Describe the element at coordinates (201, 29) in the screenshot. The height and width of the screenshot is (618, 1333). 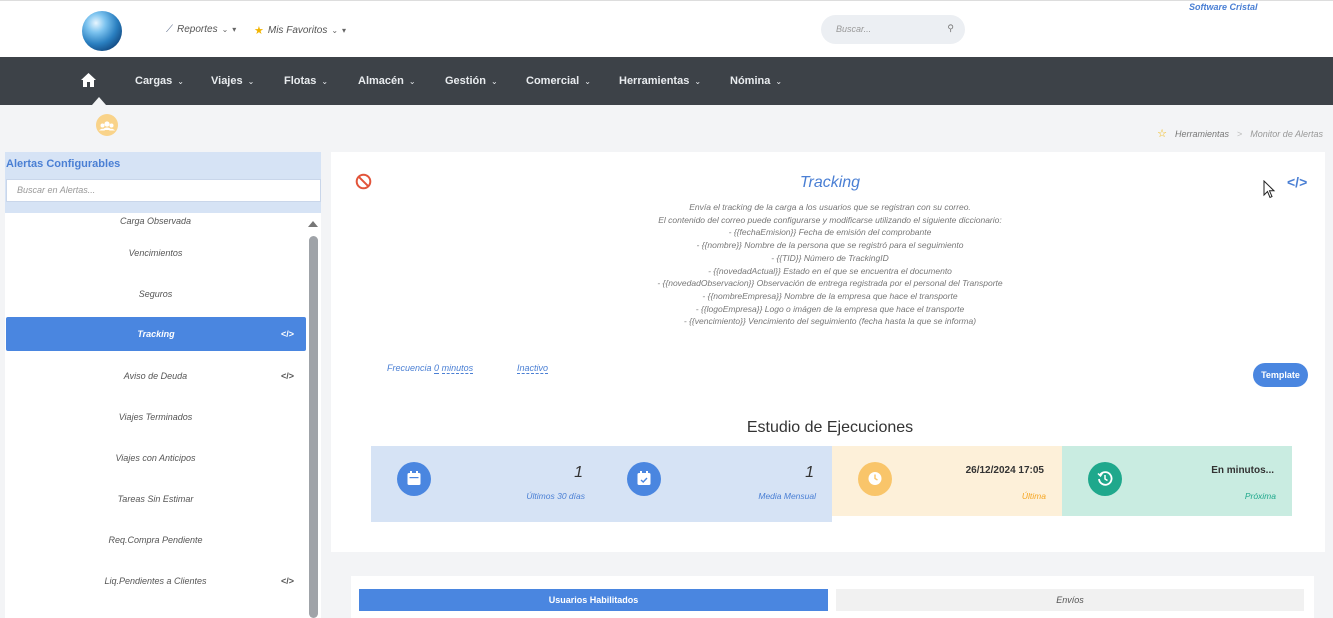
I see `reportes-menu: ⟋ Reportes ⌄ ▾` at that location.